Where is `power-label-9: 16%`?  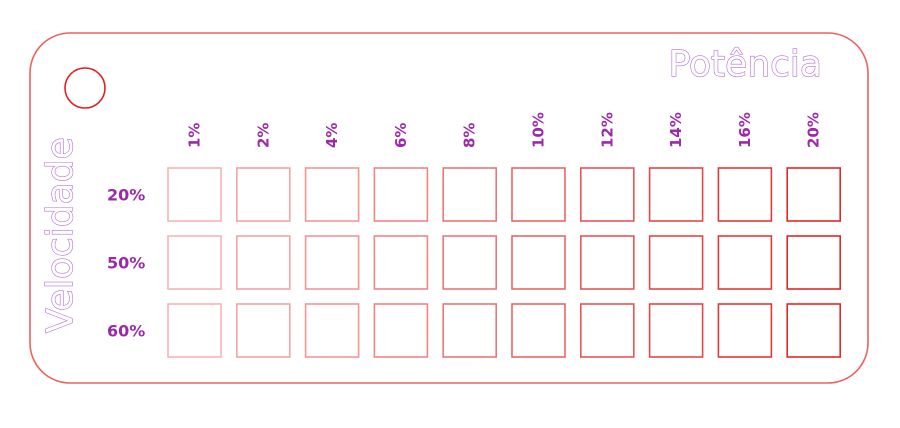 power-label-9: 16% is located at coordinates (745, 130).